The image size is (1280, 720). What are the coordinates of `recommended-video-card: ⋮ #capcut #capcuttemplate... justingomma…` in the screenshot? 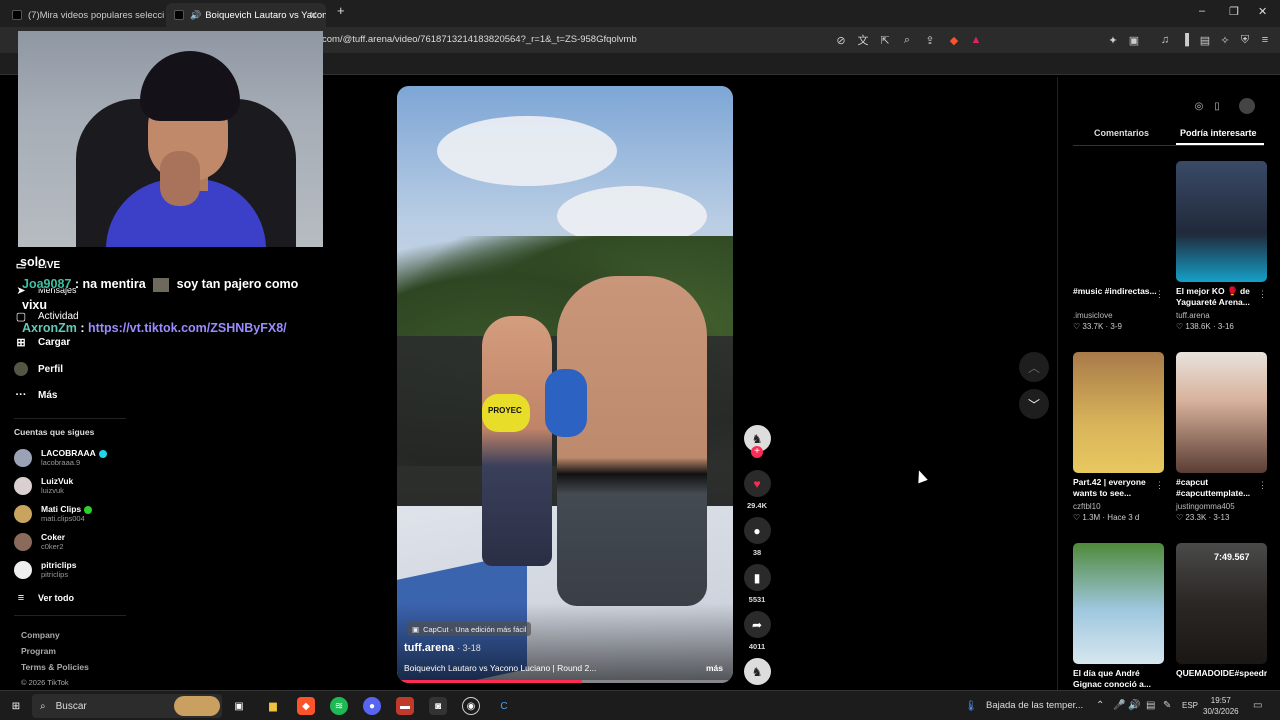 It's located at (1221, 437).